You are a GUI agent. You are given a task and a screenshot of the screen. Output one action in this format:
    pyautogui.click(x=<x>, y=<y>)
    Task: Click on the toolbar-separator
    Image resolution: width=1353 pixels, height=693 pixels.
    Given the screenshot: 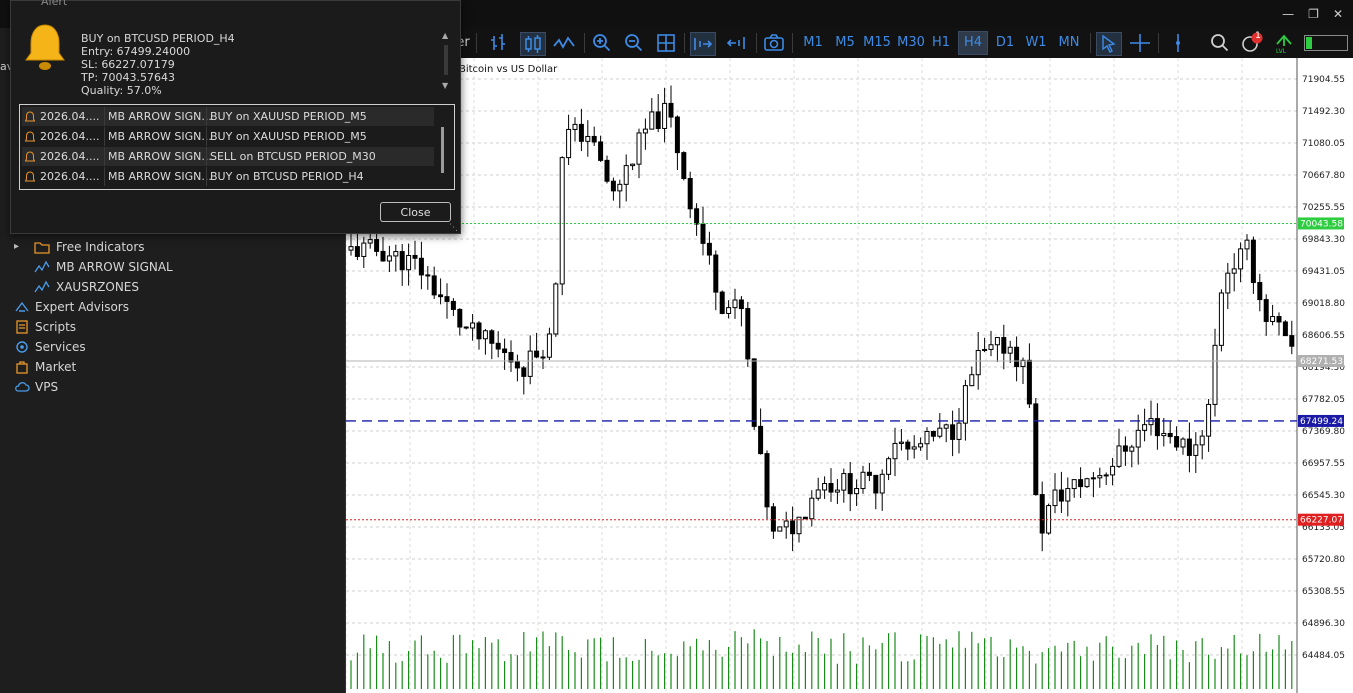 What is the action you would take?
    pyautogui.click(x=476, y=43)
    